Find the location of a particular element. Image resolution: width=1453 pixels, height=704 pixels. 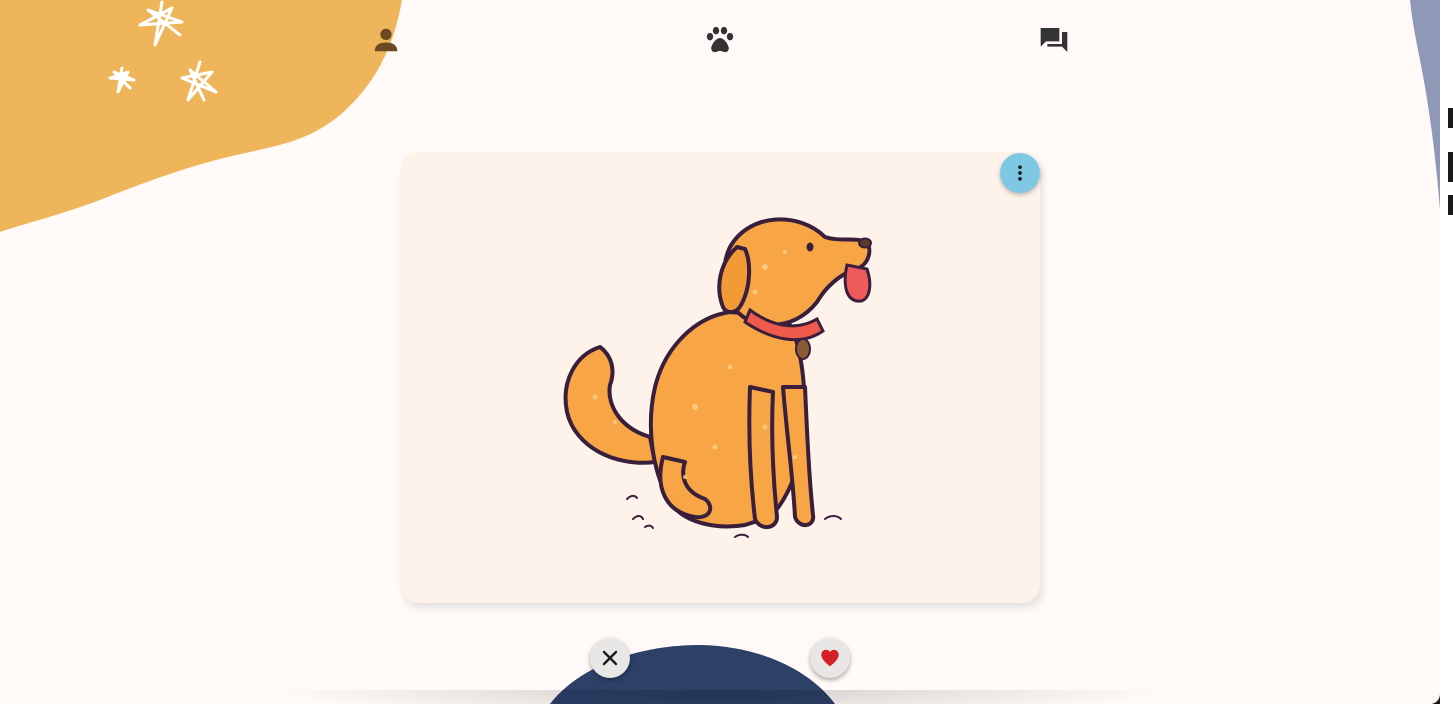

cartoon-dog-illustration is located at coordinates (717, 377).